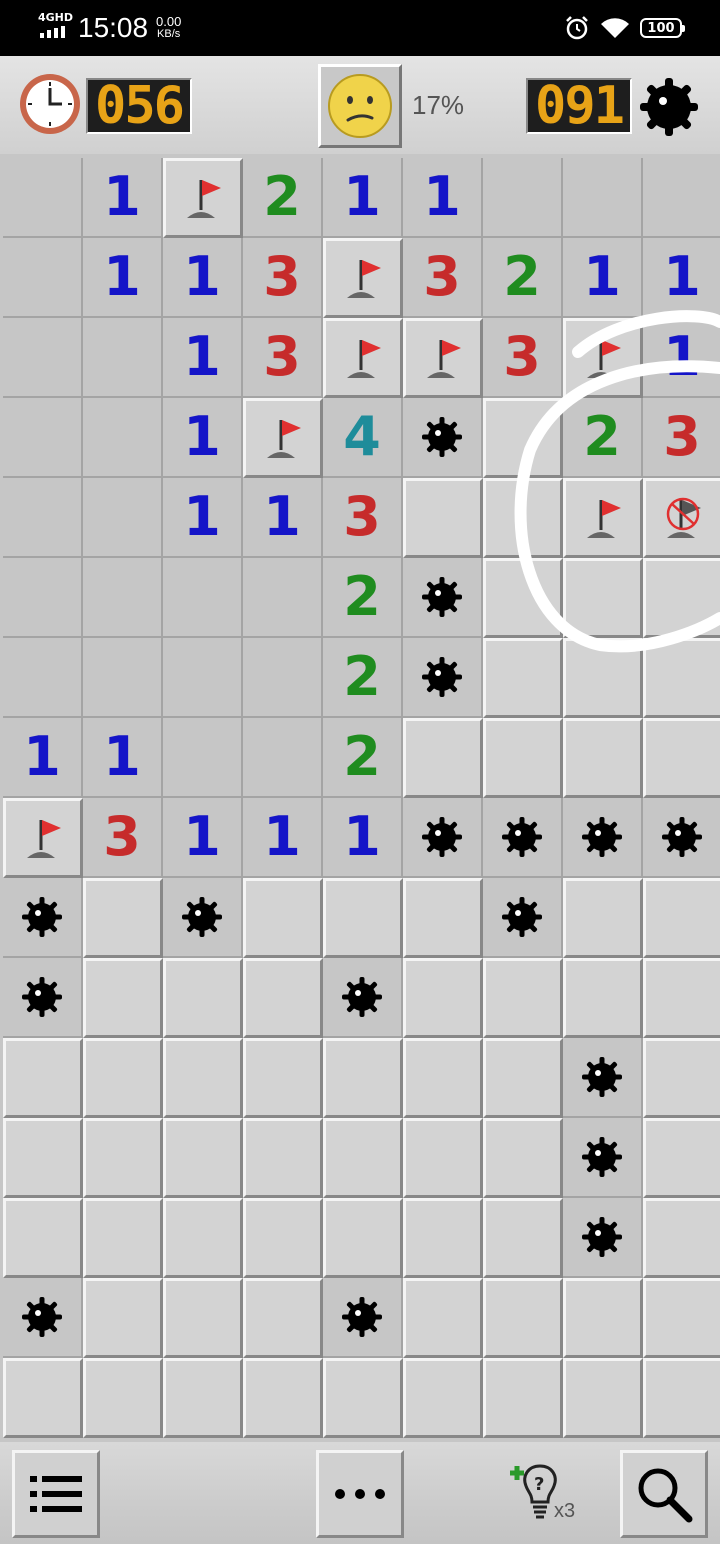 Image resolution: width=720 pixels, height=1544 pixels. Describe the element at coordinates (681, 518) in the screenshot. I see `wrong-flag-cell` at that location.